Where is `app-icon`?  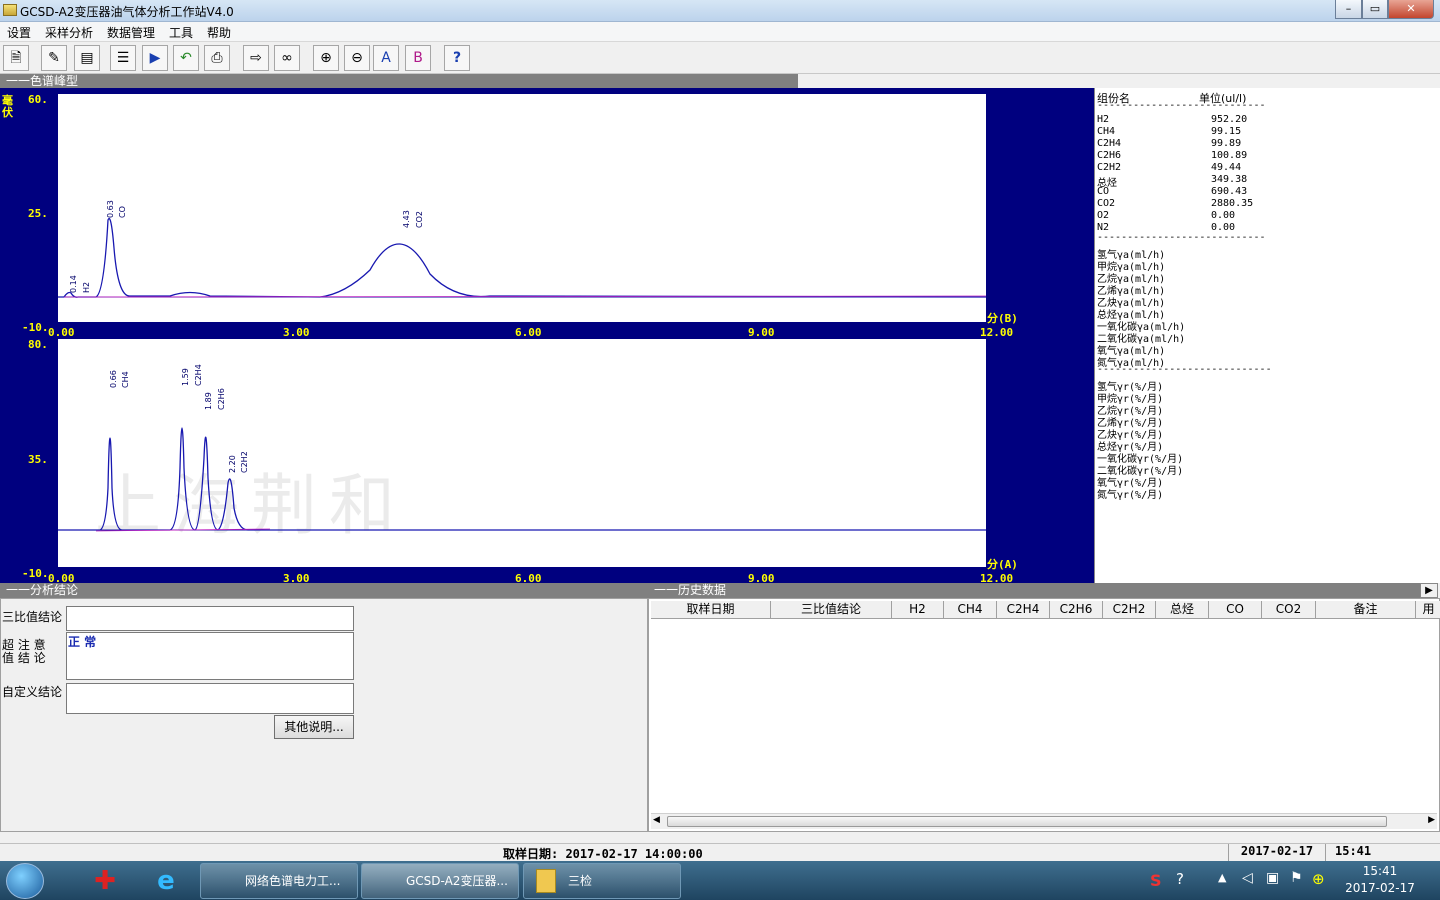 app-icon is located at coordinates (10, 10).